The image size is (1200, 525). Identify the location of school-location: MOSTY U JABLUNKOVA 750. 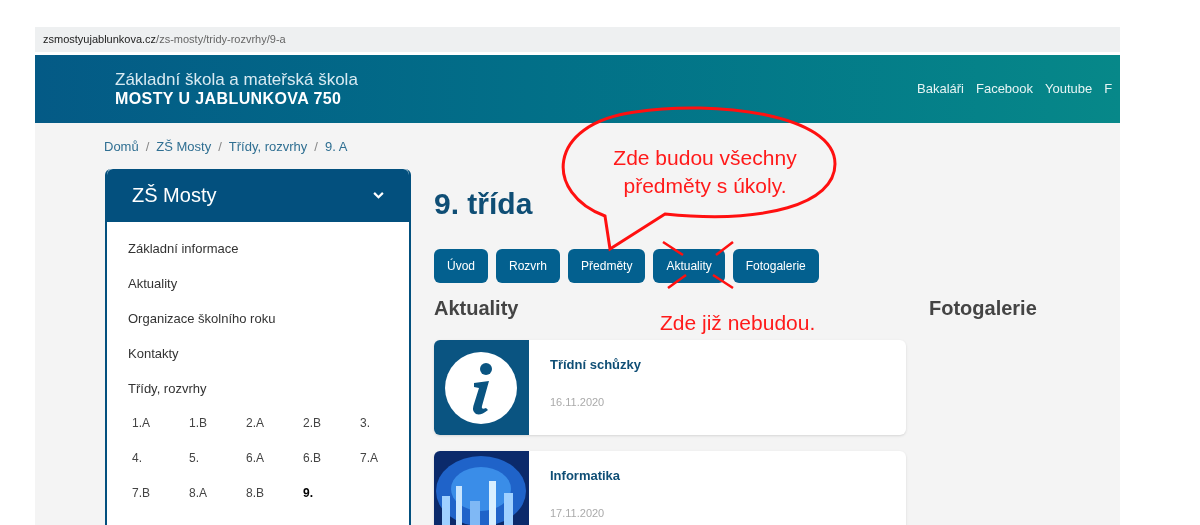
(229, 98).